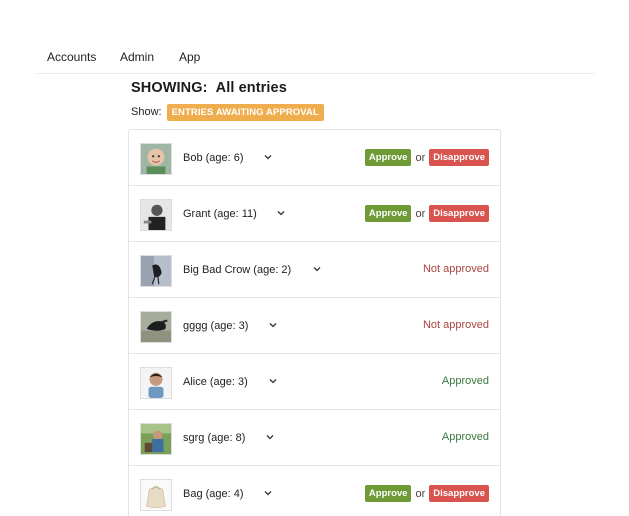 This screenshot has width=629, height=516. What do you see at coordinates (314, 158) in the screenshot?
I see `list-item: Bob (age: 6) Approve or Disapprove` at bounding box center [314, 158].